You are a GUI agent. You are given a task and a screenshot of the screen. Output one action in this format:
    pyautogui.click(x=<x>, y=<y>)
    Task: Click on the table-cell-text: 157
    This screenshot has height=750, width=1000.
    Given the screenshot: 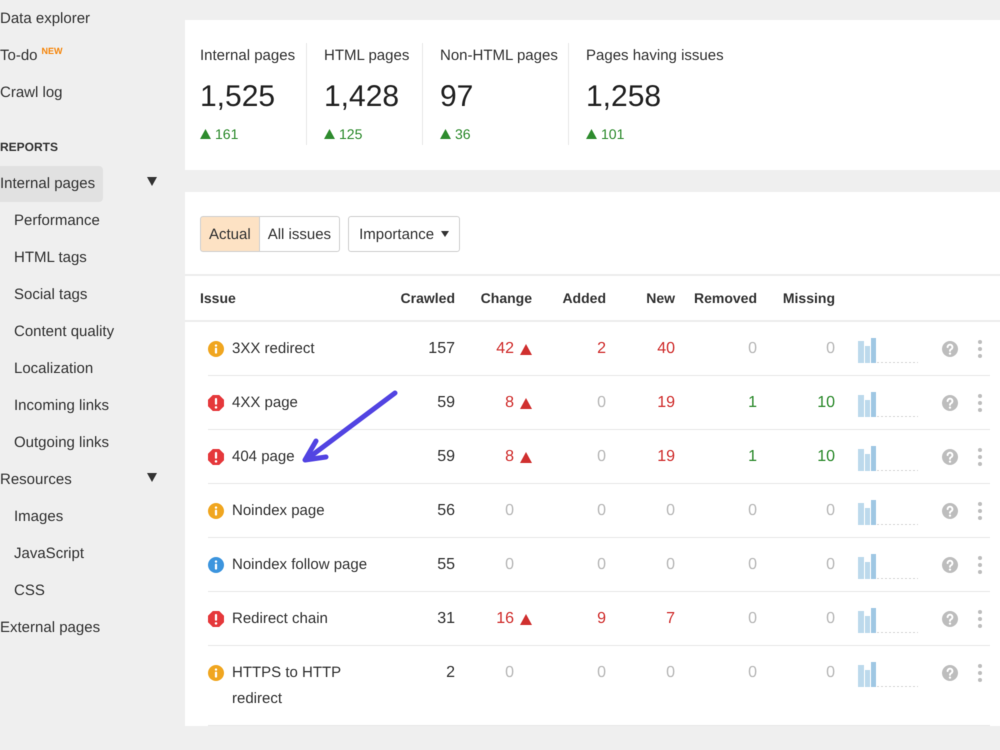 What is the action you would take?
    pyautogui.click(x=441, y=349)
    